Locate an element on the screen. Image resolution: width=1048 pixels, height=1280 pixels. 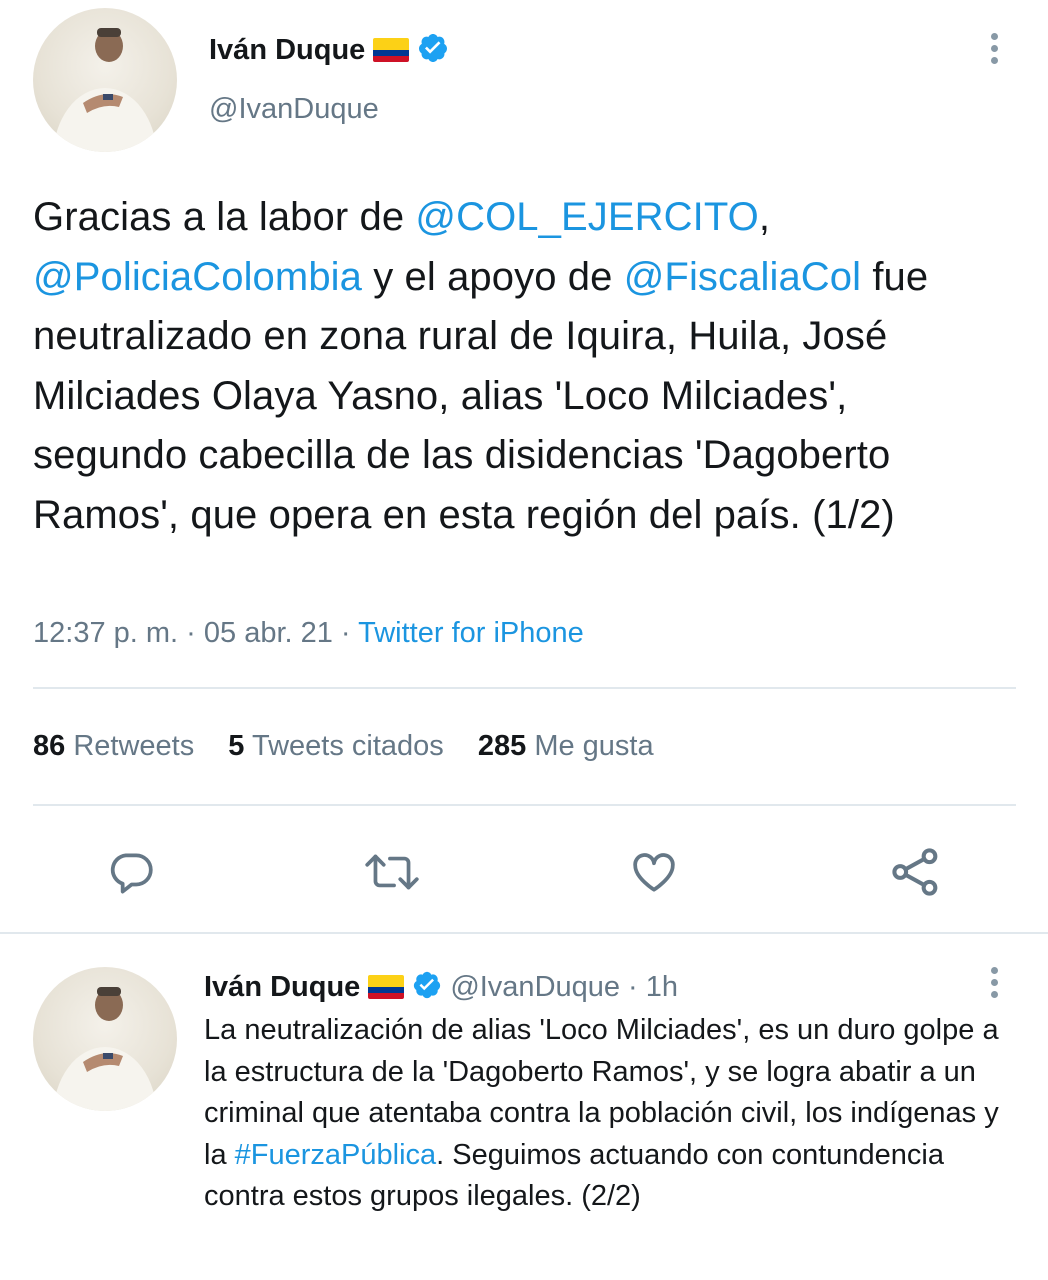
share-button is located at coordinates (916, 872).